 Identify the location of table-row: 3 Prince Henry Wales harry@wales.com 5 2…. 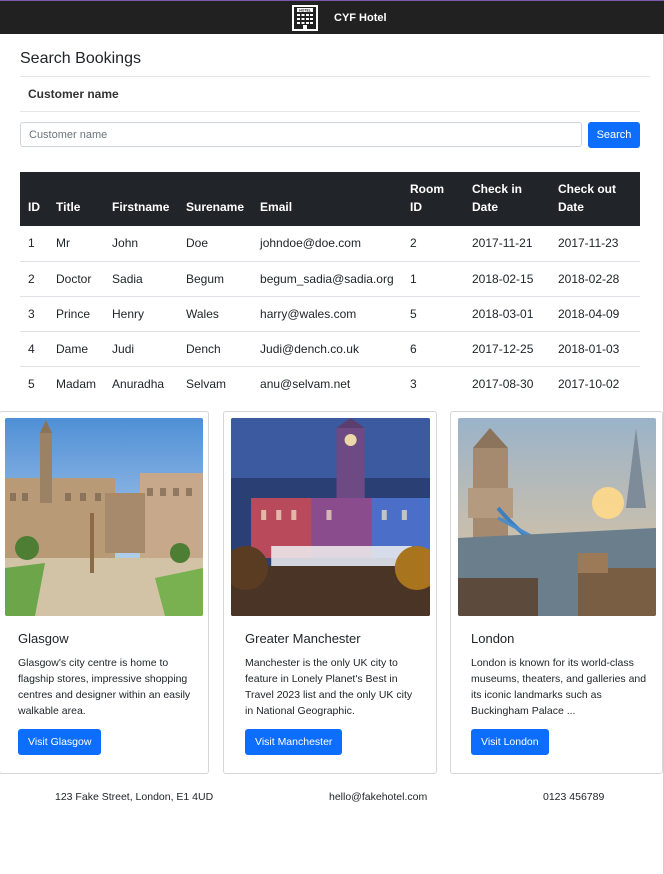
(330, 314).